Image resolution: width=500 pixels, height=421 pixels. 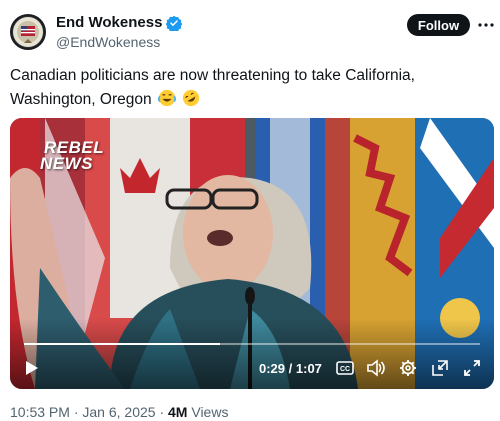 I want to click on rebel-news-watermark: REBEL NEWS, so click(x=72, y=155).